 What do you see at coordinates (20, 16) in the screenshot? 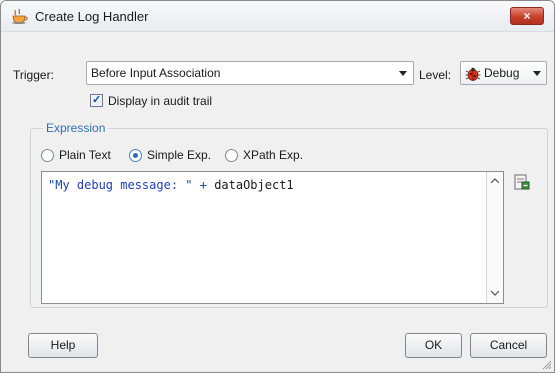
I see `coffee-cup-icon` at bounding box center [20, 16].